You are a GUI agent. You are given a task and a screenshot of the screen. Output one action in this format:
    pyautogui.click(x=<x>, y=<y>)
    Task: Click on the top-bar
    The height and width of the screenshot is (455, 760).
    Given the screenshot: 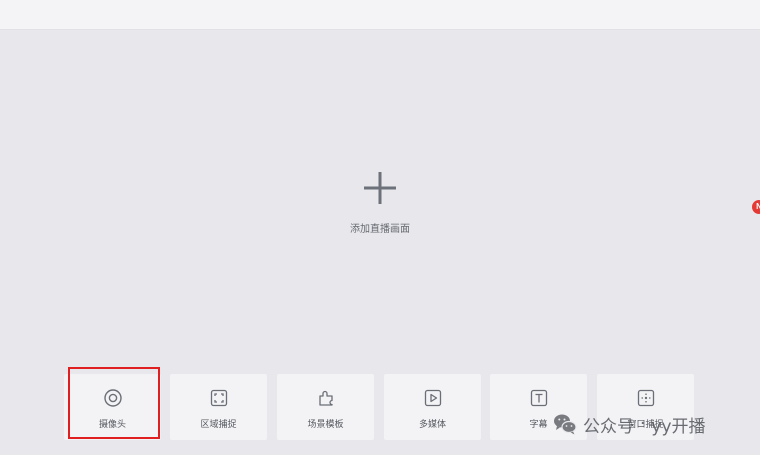 What is the action you would take?
    pyautogui.click(x=380, y=15)
    